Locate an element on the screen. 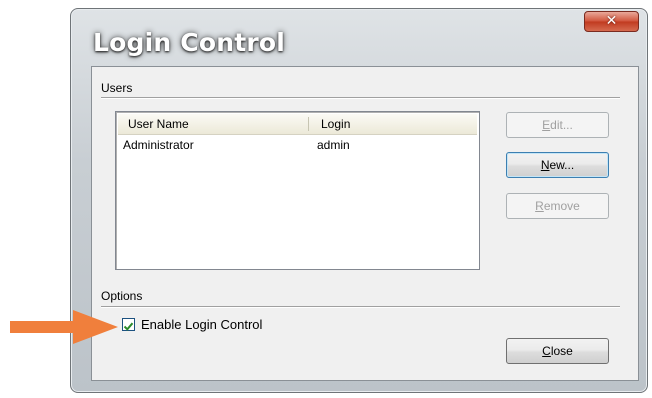 The image size is (652, 398). users-group-divider is located at coordinates (360, 98).